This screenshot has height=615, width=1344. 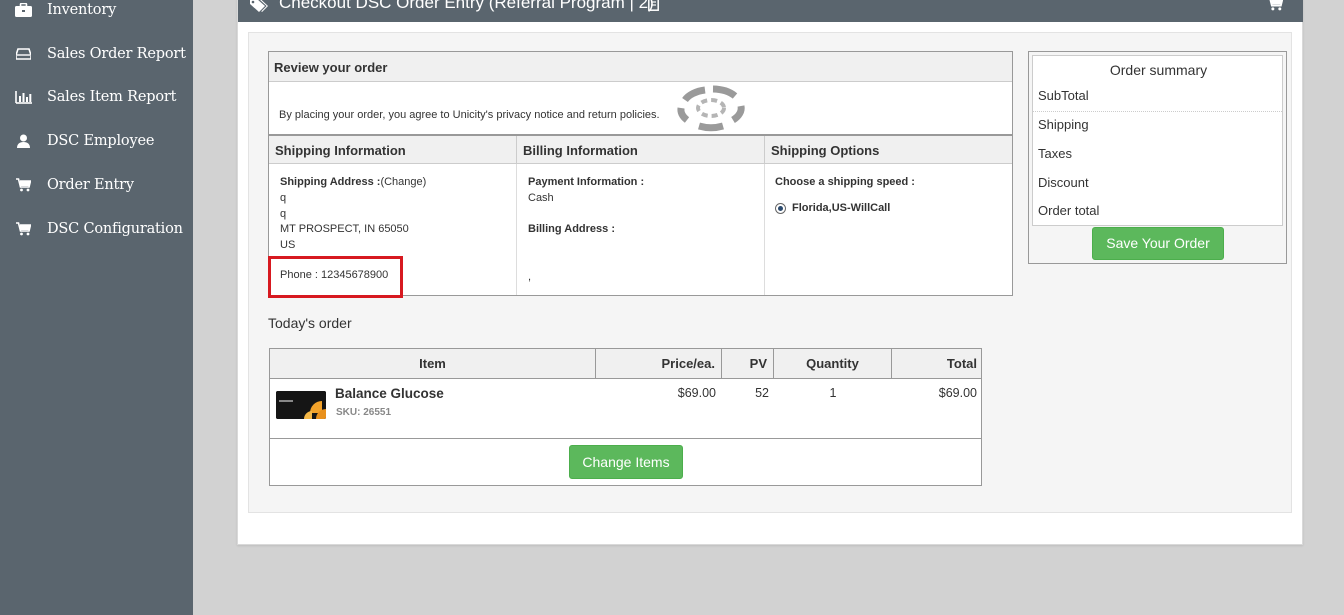 What do you see at coordinates (1158, 70) in the screenshot?
I see `order-summary-title: Order summary` at bounding box center [1158, 70].